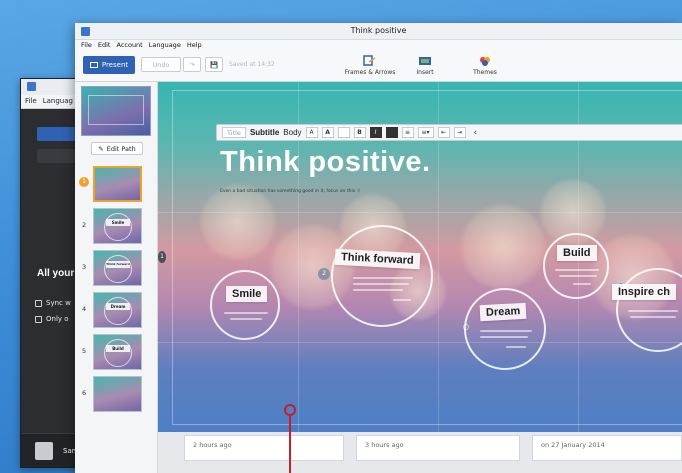  Describe the element at coordinates (84, 267) in the screenshot. I see `path-step-number: 3` at that location.